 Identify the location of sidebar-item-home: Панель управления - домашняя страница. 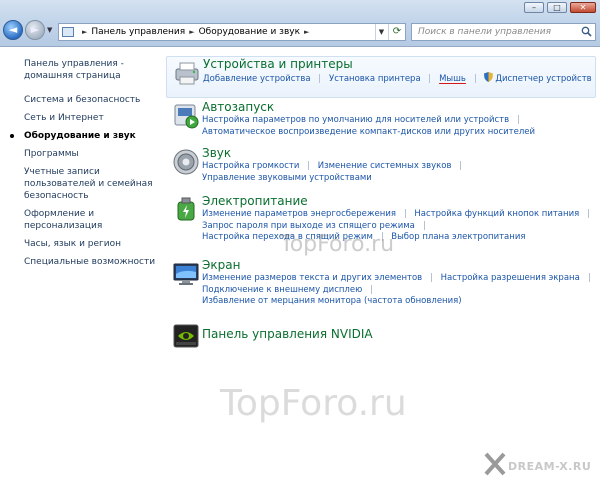
(92, 70).